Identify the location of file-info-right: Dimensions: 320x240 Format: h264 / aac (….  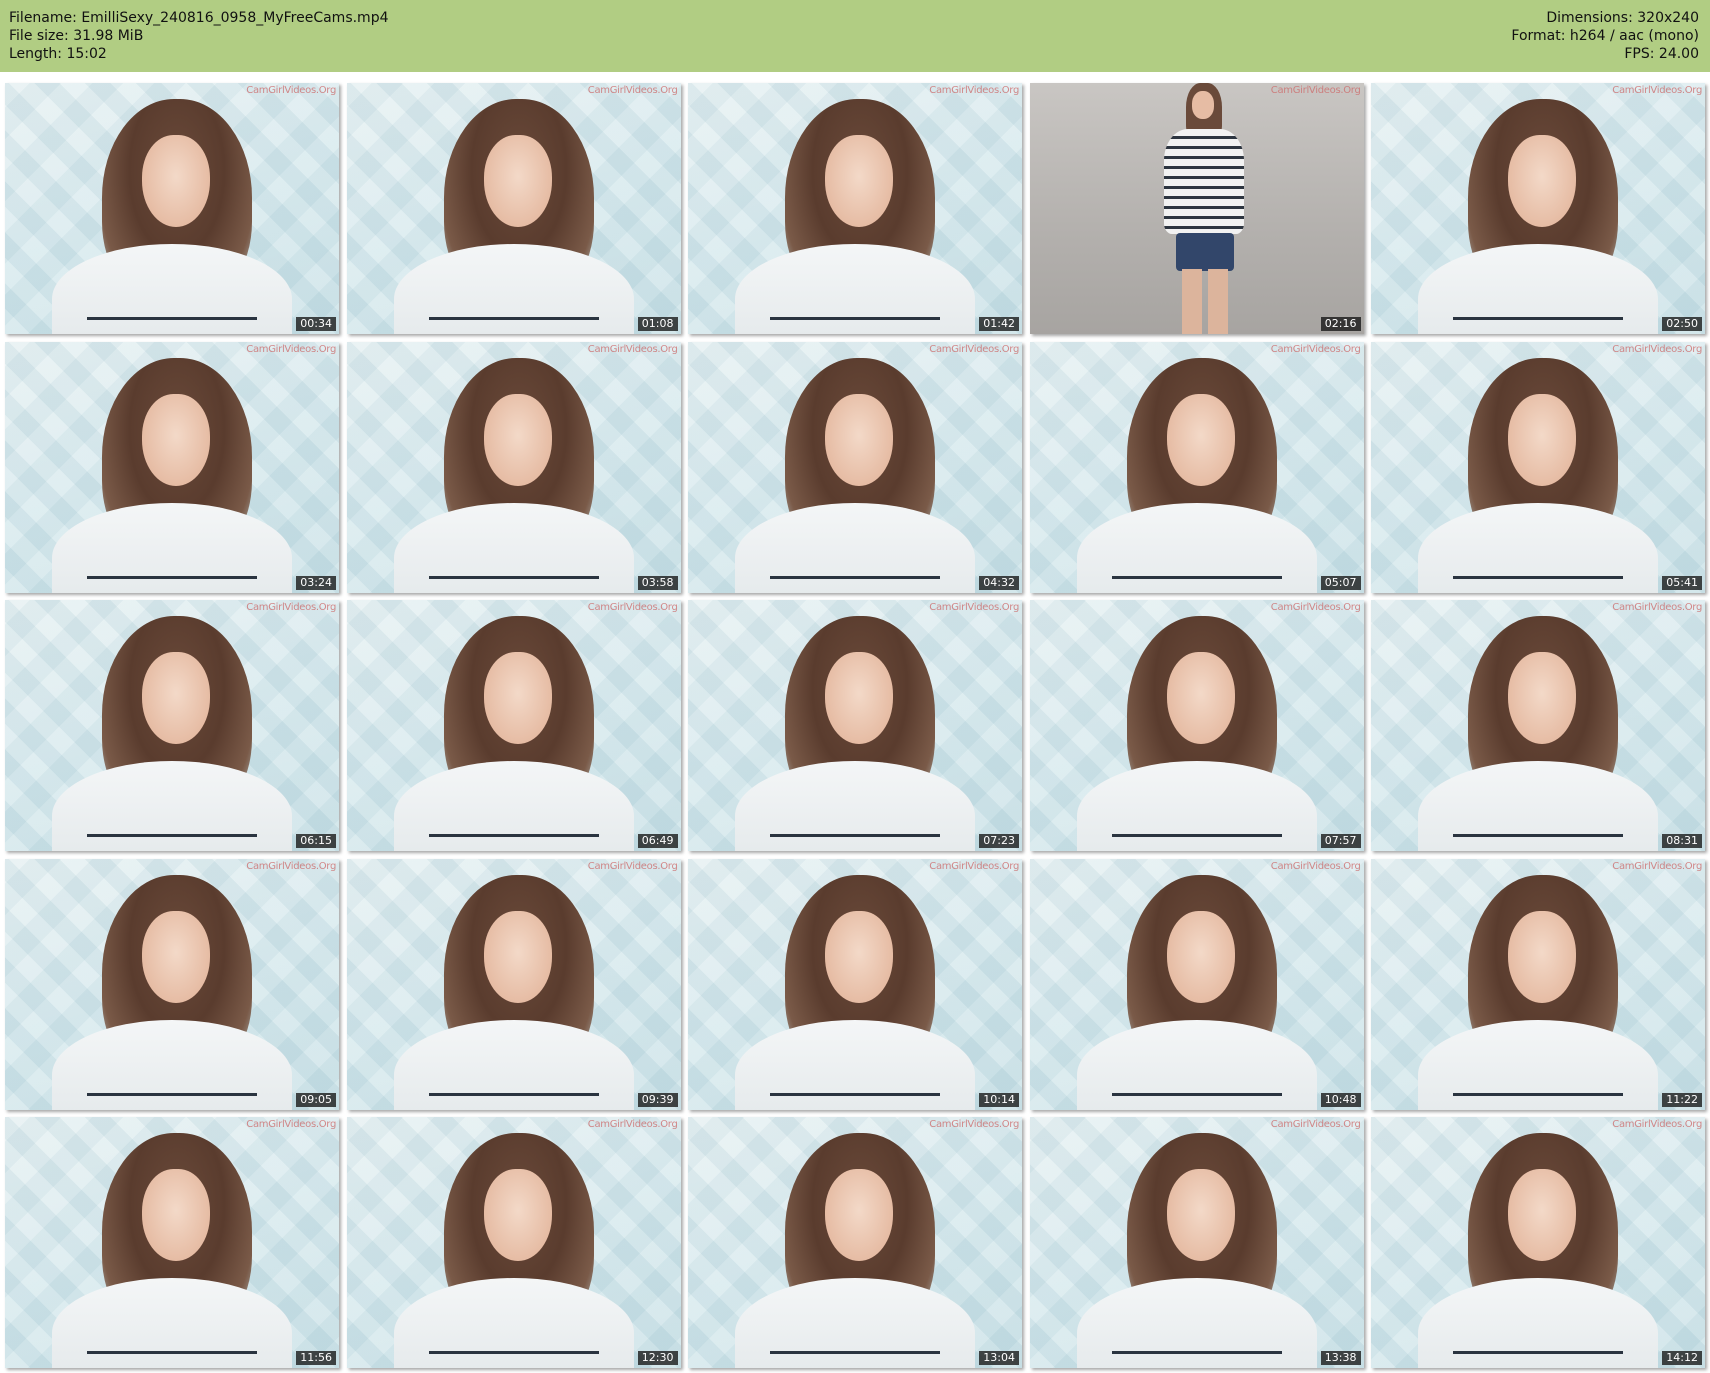
(1605, 36).